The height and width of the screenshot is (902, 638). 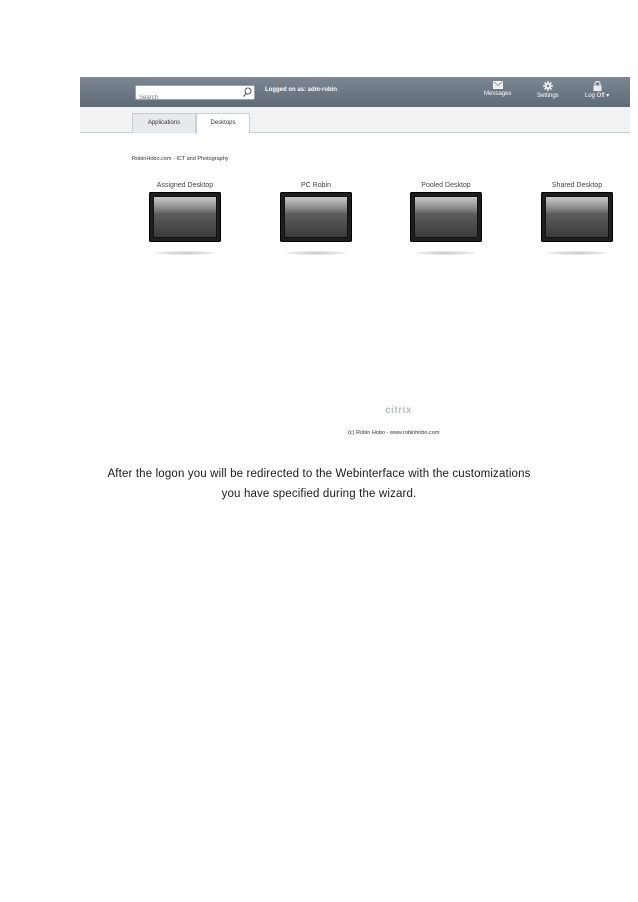 What do you see at coordinates (497, 89) in the screenshot?
I see `messages-button: Messages` at bounding box center [497, 89].